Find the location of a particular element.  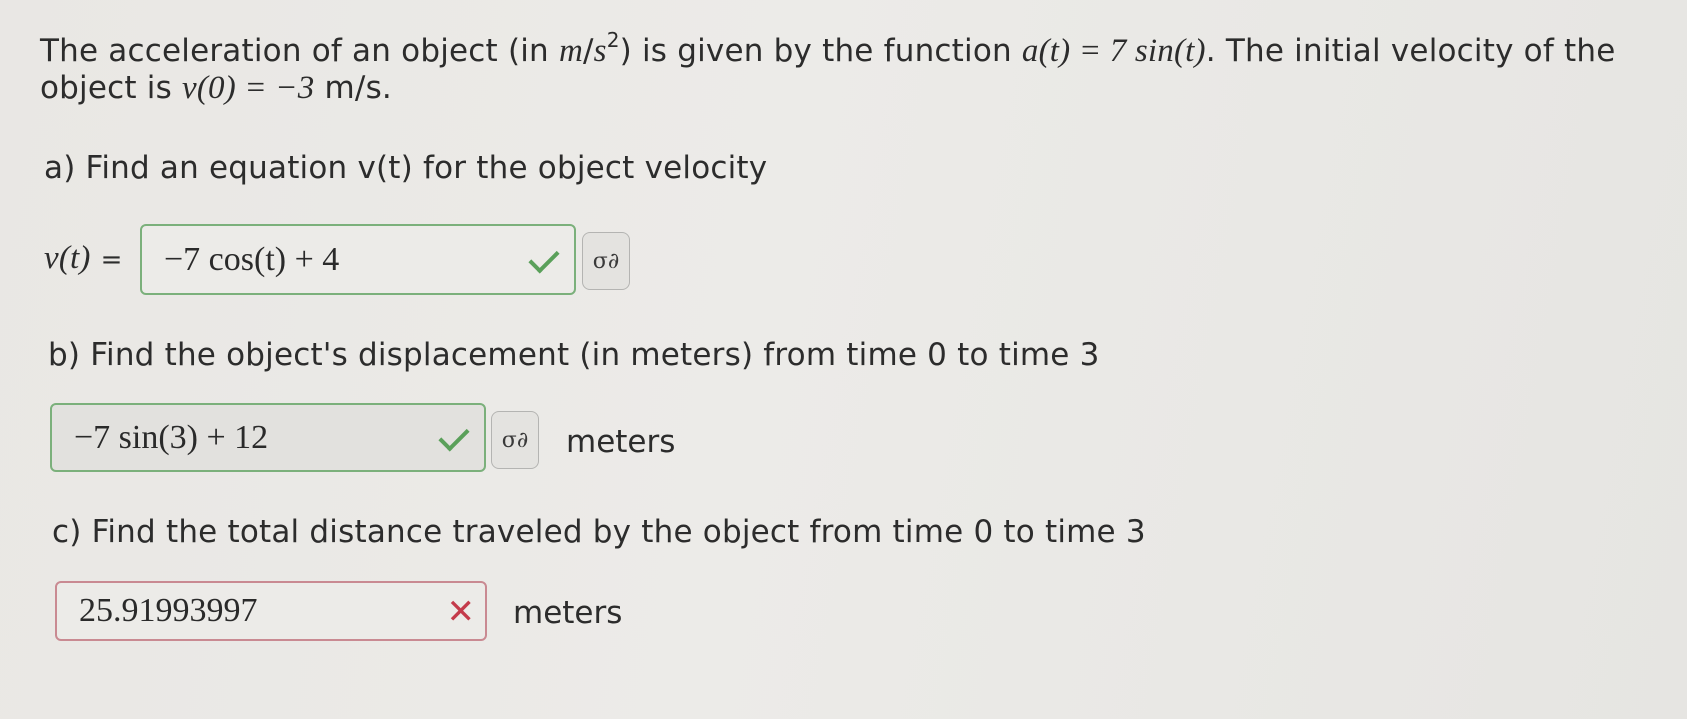

acceleration-function: a(t) = 7 sin(t) is located at coordinates (1113, 51).